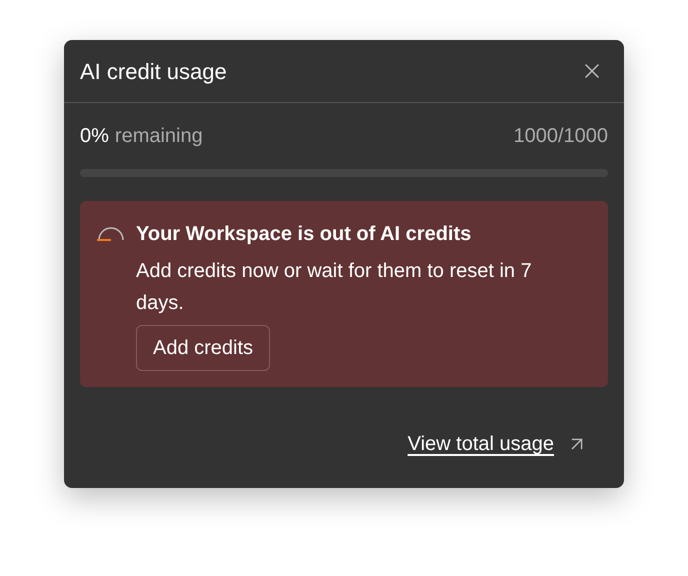 The image size is (688, 576). Describe the element at coordinates (334, 287) in the screenshot. I see `alert-message: Add credits now or wait for them to reset in 7 days.` at that location.